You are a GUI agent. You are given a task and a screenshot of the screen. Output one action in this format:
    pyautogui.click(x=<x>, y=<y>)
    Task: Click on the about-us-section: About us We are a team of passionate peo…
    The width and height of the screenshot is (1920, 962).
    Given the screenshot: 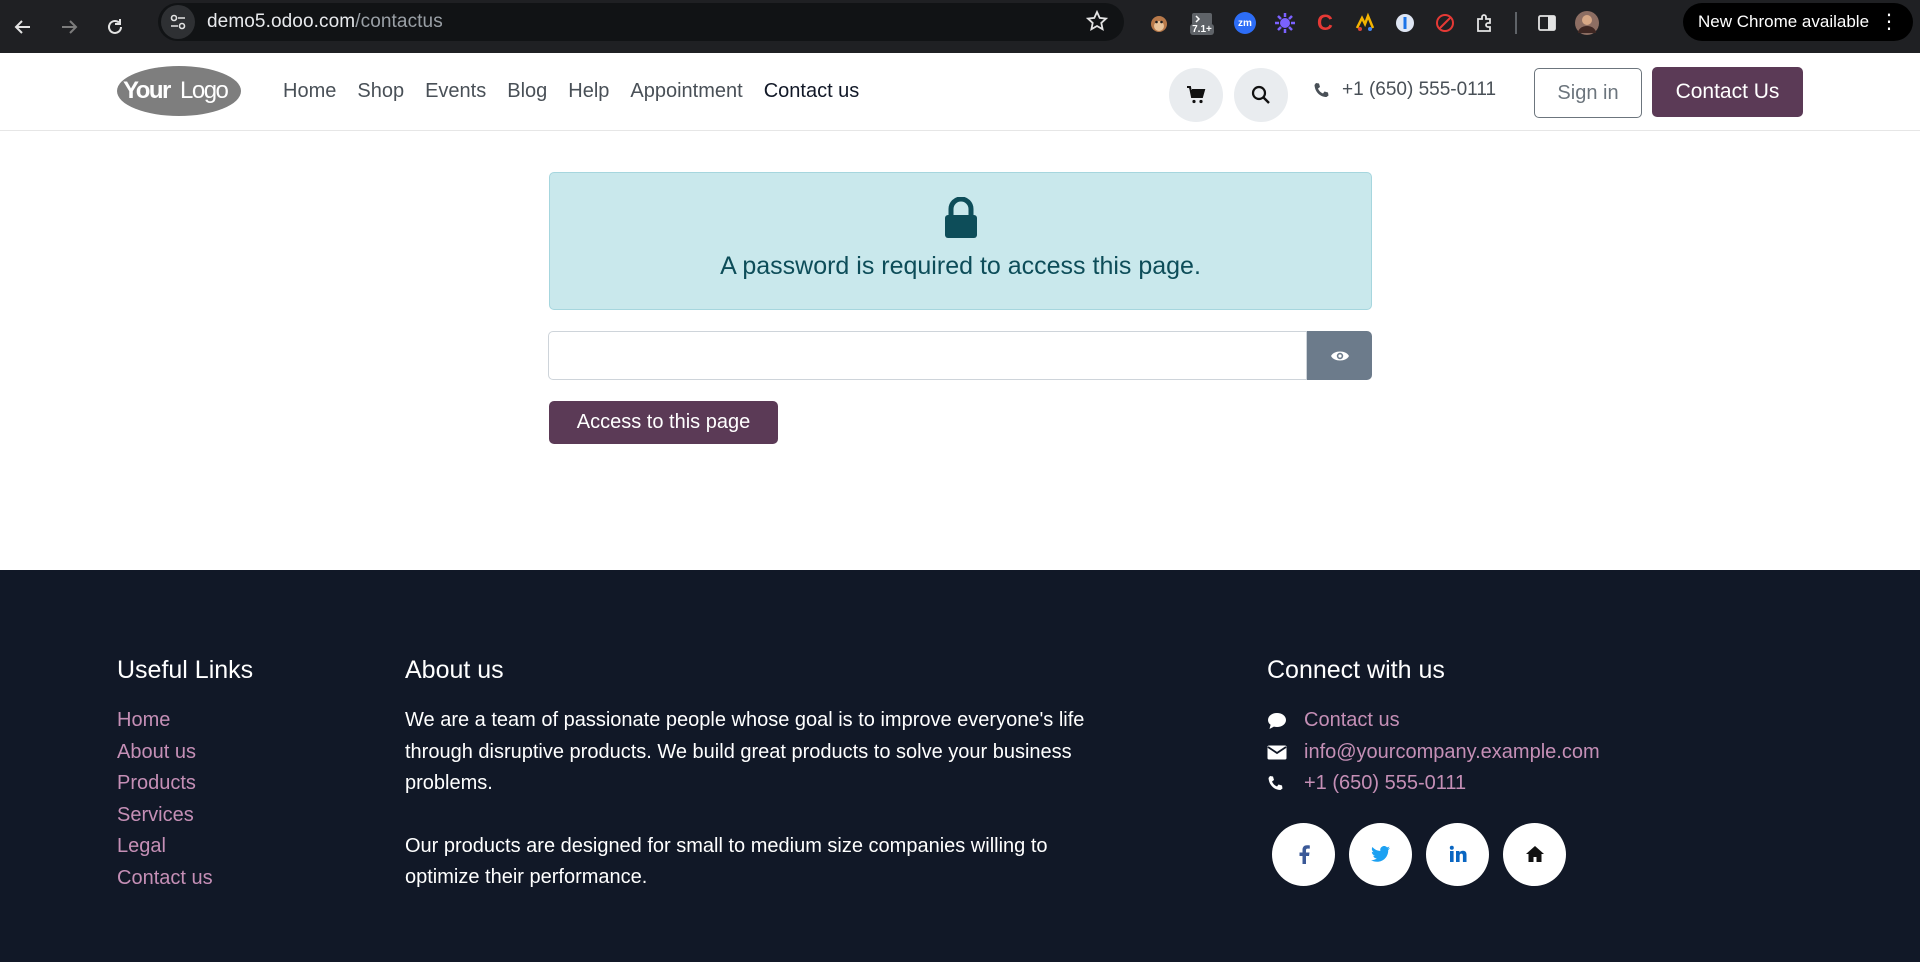 What is the action you would take?
    pyautogui.click(x=750, y=790)
    